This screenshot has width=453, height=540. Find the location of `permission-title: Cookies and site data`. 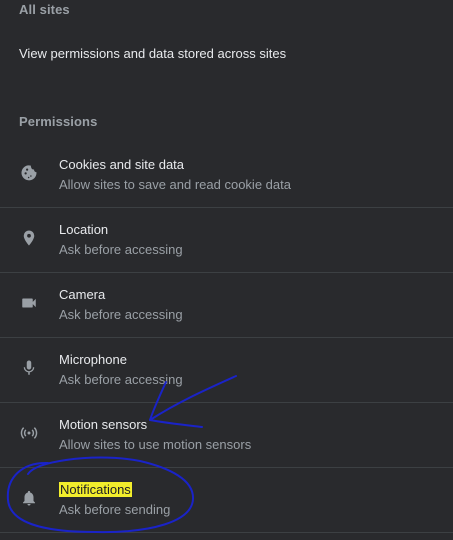

permission-title: Cookies and site data is located at coordinates (122, 164).